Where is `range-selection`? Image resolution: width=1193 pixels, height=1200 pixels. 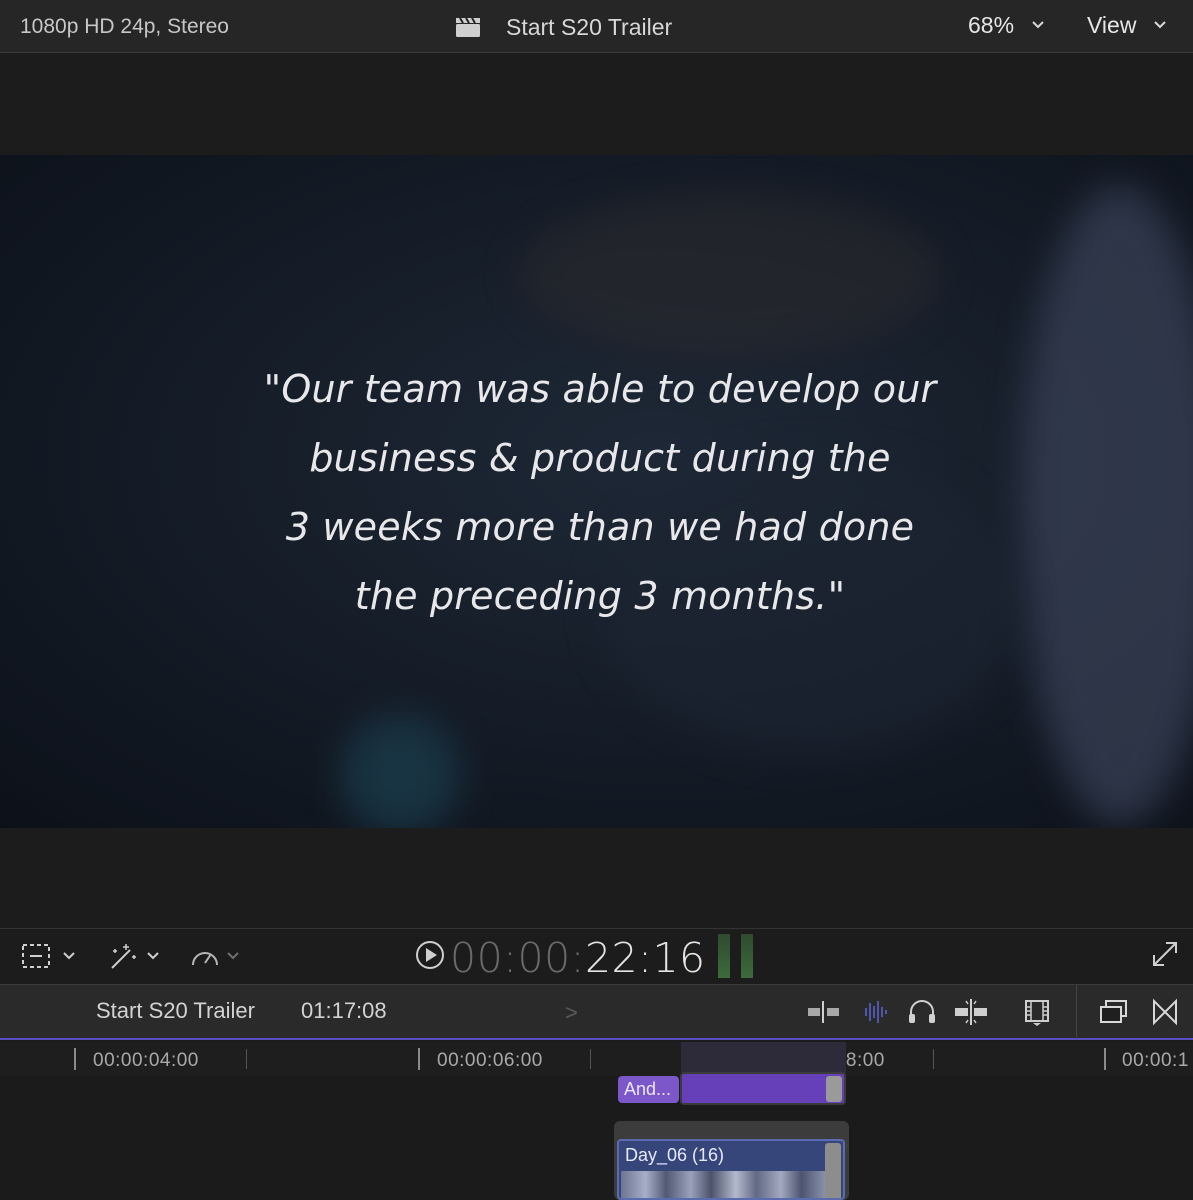
range-selection is located at coordinates (763, 1059).